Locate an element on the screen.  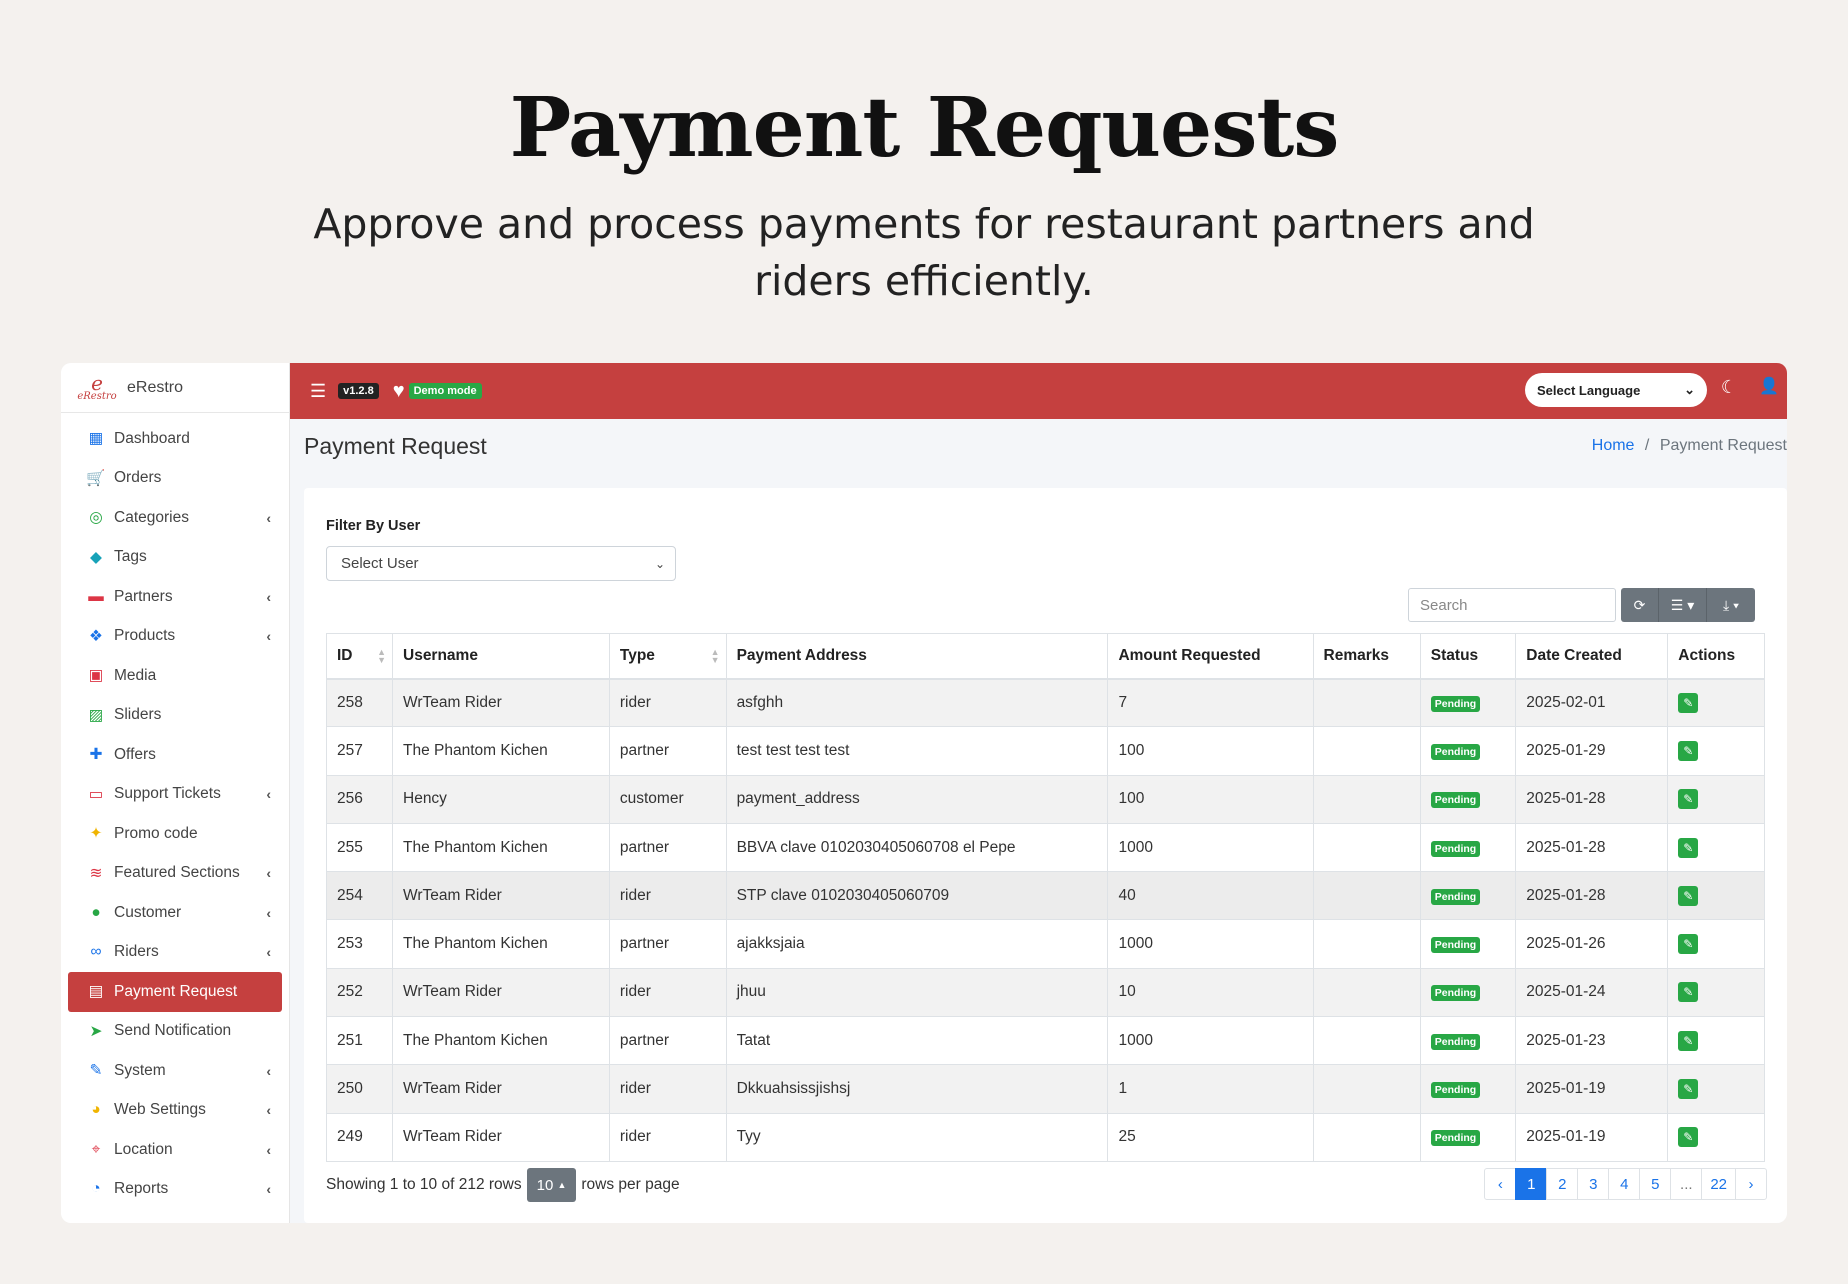
brand: e eRestro eRestro is located at coordinates (175, 388).